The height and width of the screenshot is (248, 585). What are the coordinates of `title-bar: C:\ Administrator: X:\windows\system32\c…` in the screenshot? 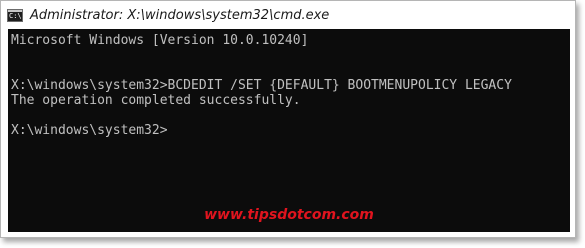 It's located at (288, 15).